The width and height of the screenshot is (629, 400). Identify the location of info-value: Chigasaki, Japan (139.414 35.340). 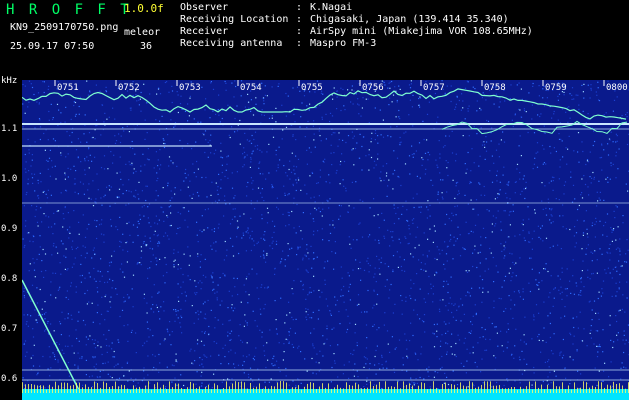
(409, 19).